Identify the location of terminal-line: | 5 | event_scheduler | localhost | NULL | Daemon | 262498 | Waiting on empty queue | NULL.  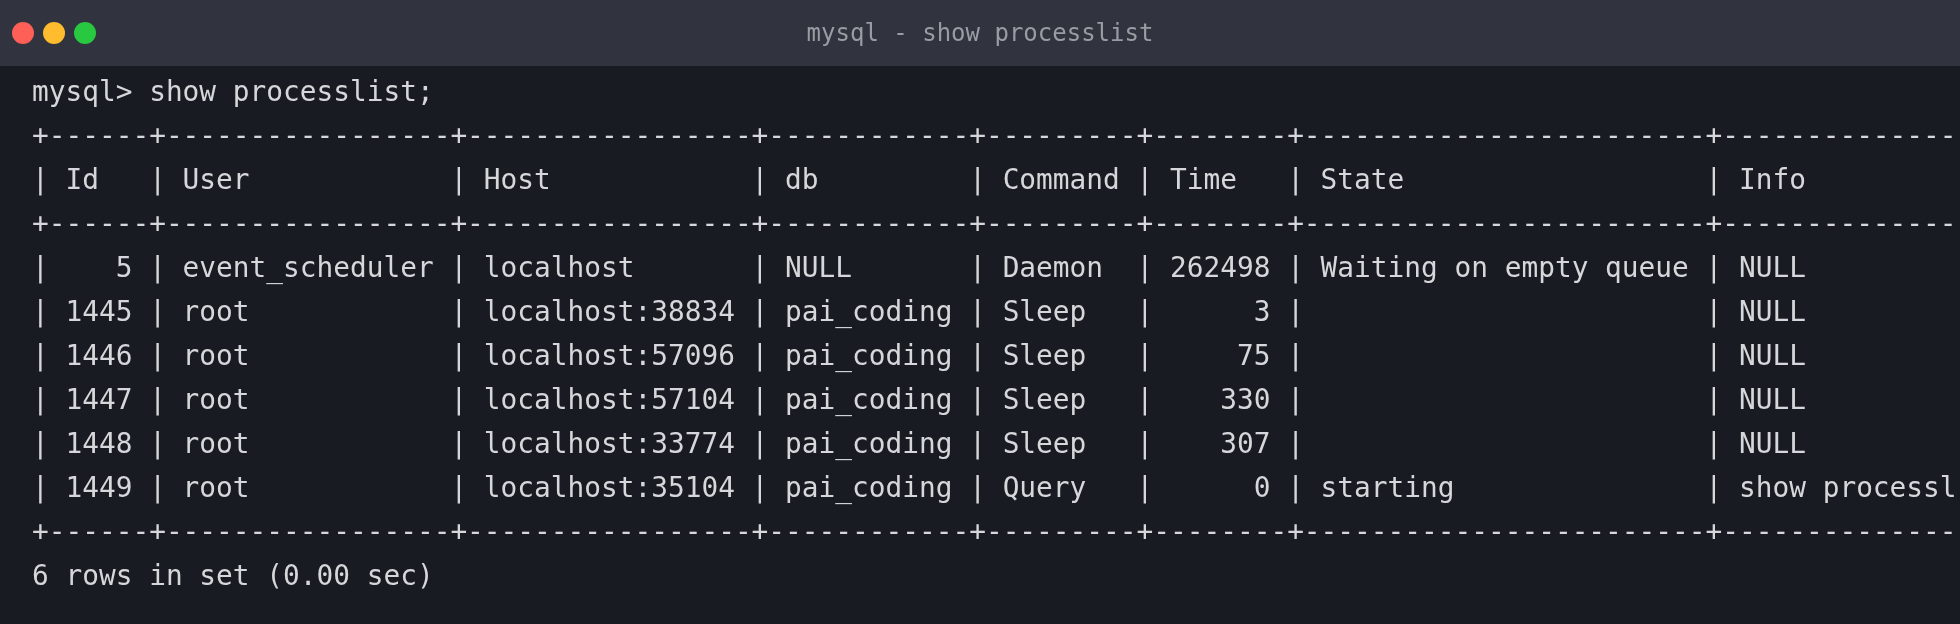
(919, 268).